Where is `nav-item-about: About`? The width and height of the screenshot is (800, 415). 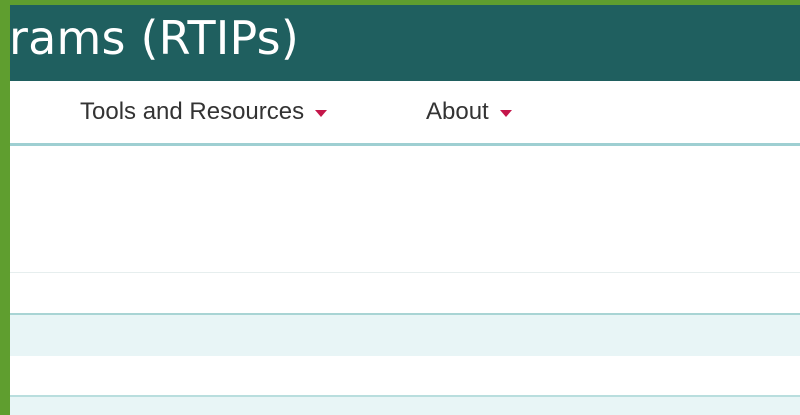 nav-item-about: About is located at coordinates (469, 111).